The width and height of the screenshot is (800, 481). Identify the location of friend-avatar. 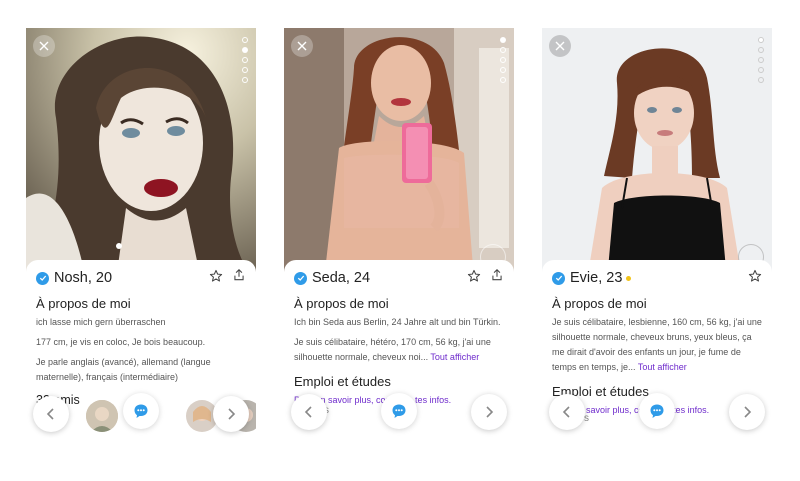
(102, 416).